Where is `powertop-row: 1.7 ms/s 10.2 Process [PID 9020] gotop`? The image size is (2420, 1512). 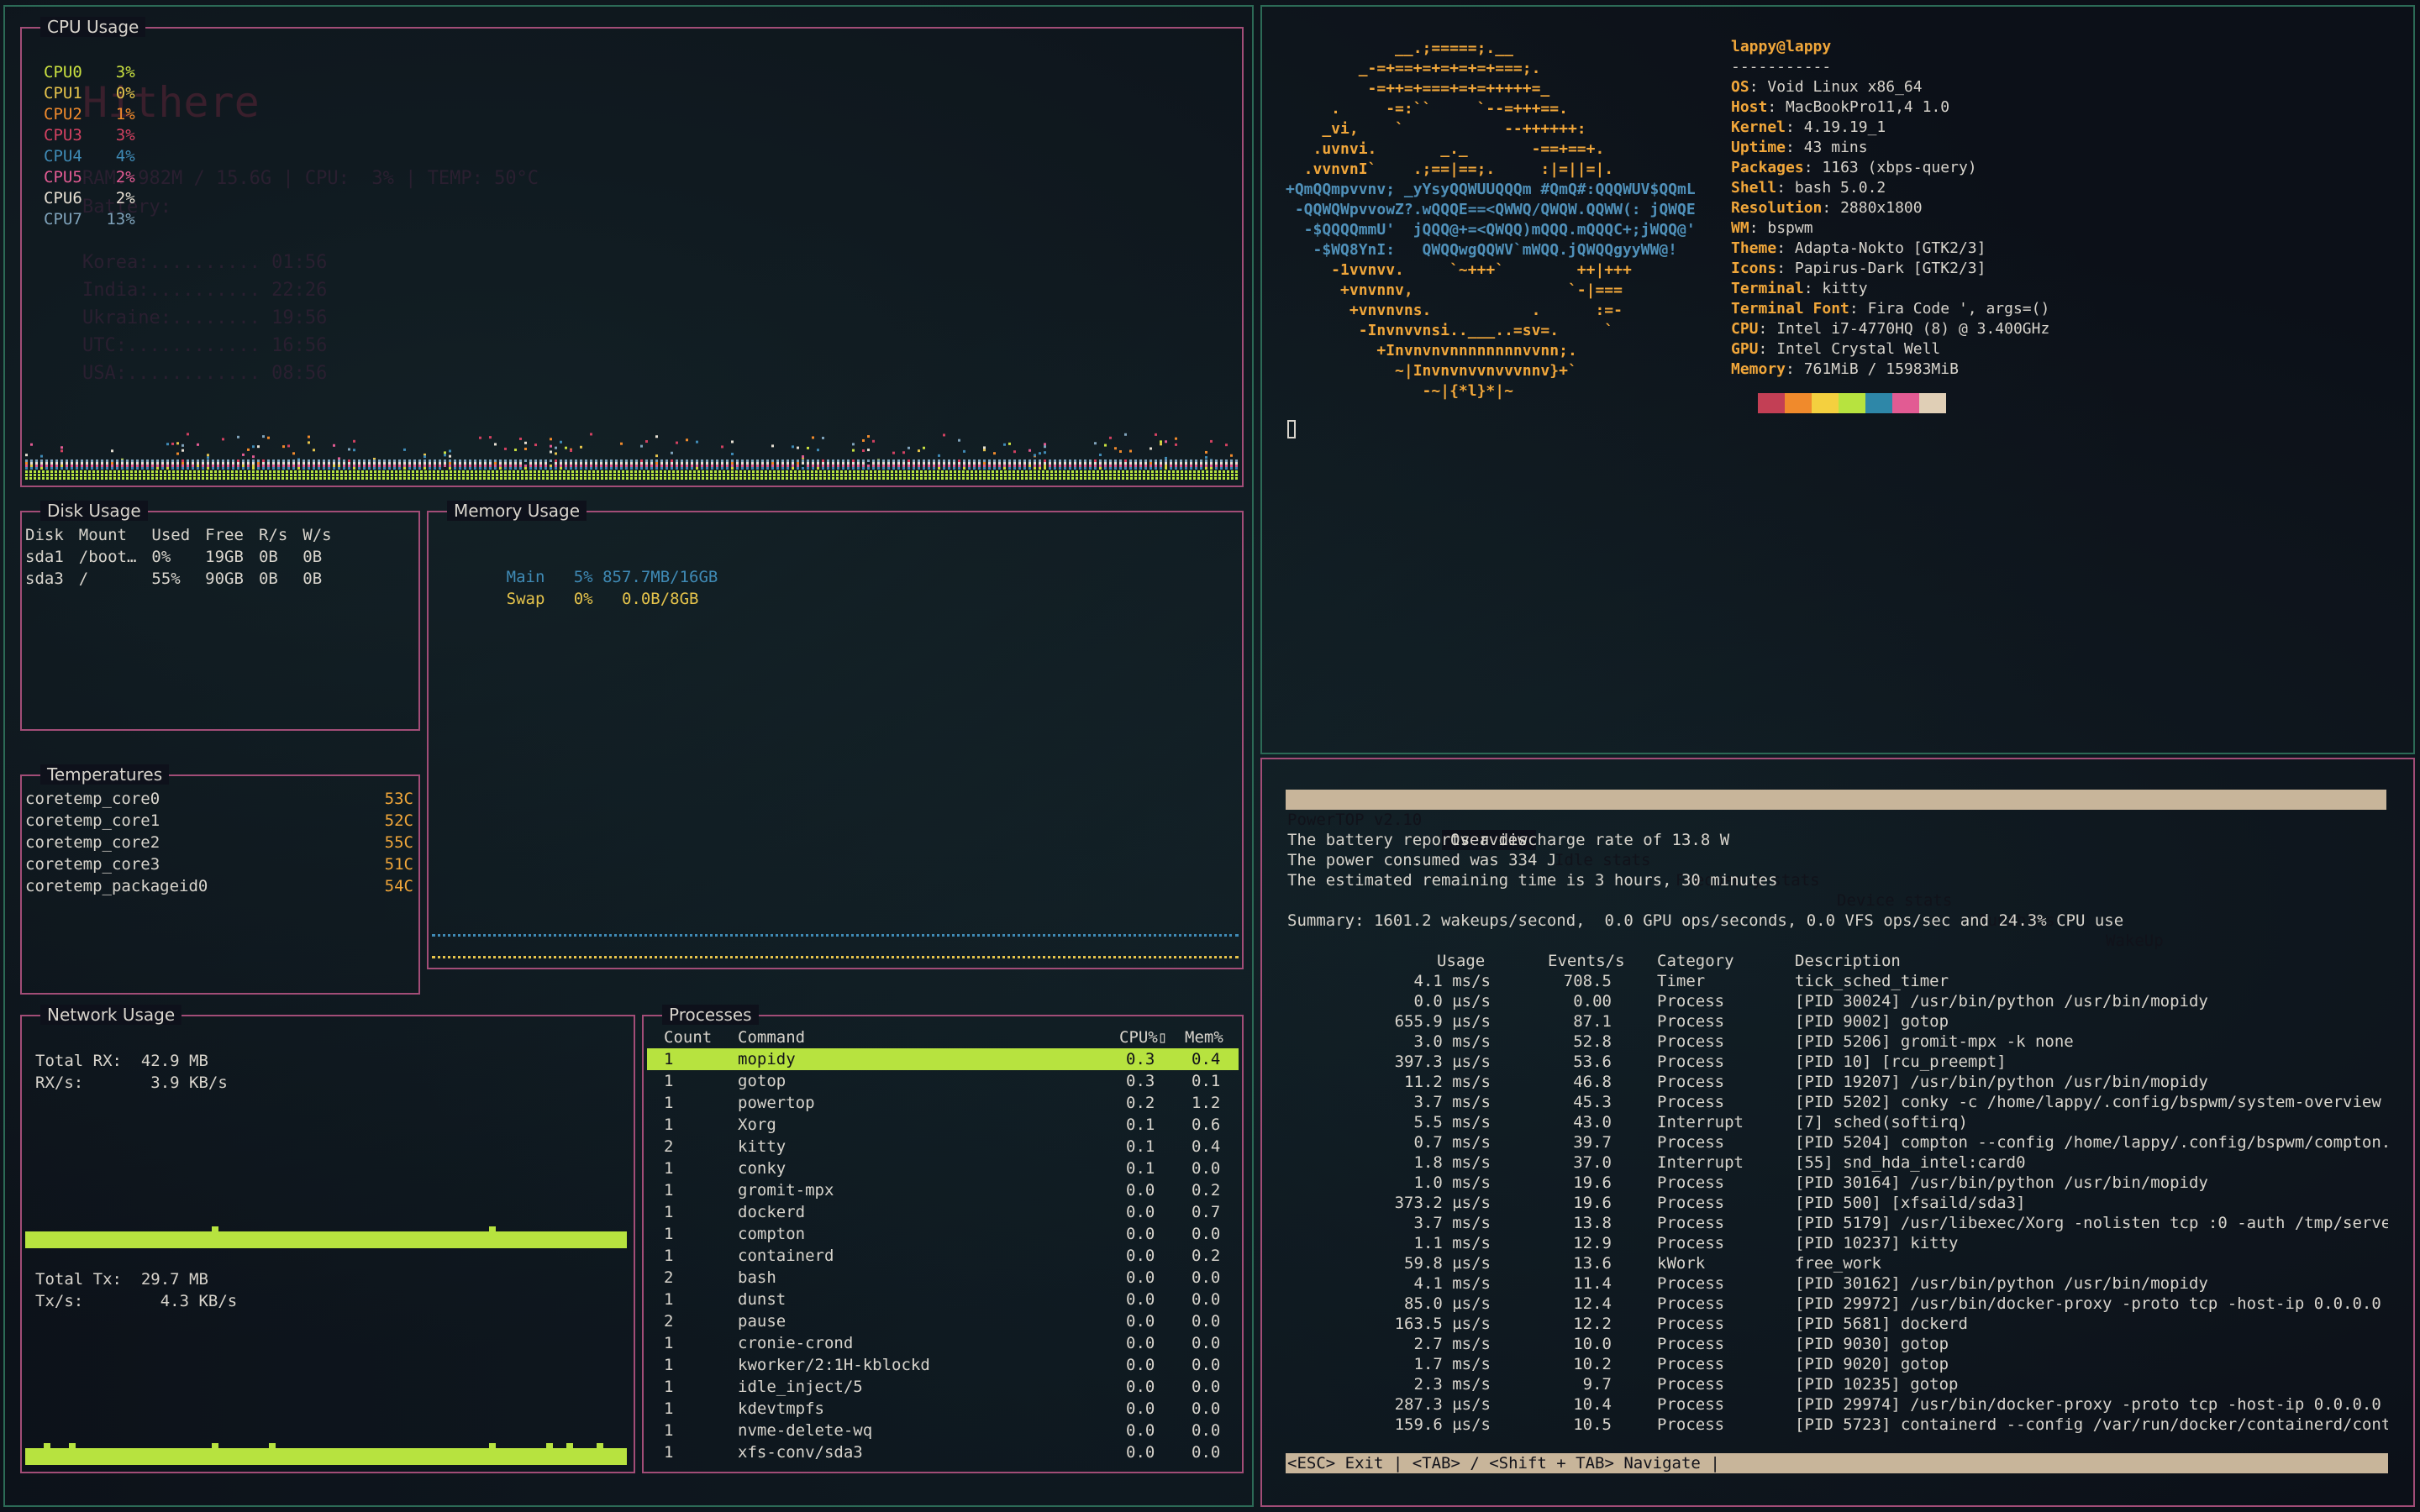 powertop-row: 1.7 ms/s 10.2 Process [PID 9020] gotop is located at coordinates (1838, 1364).